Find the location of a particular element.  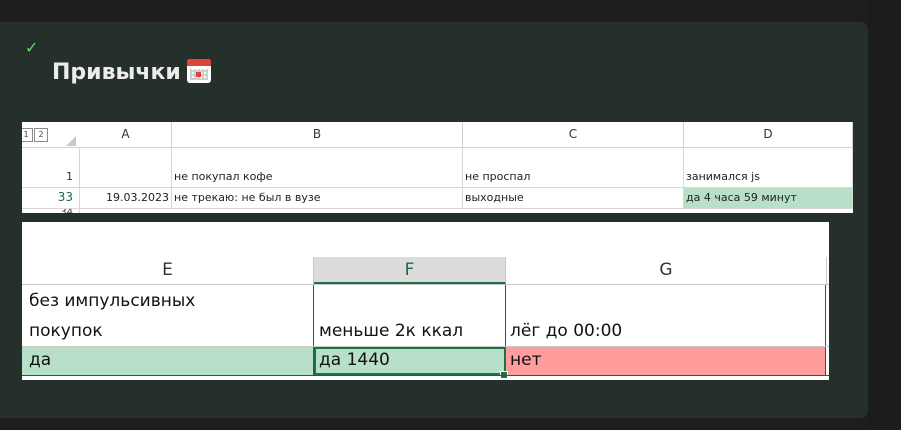

select-all-corner is located at coordinates (71, 141).